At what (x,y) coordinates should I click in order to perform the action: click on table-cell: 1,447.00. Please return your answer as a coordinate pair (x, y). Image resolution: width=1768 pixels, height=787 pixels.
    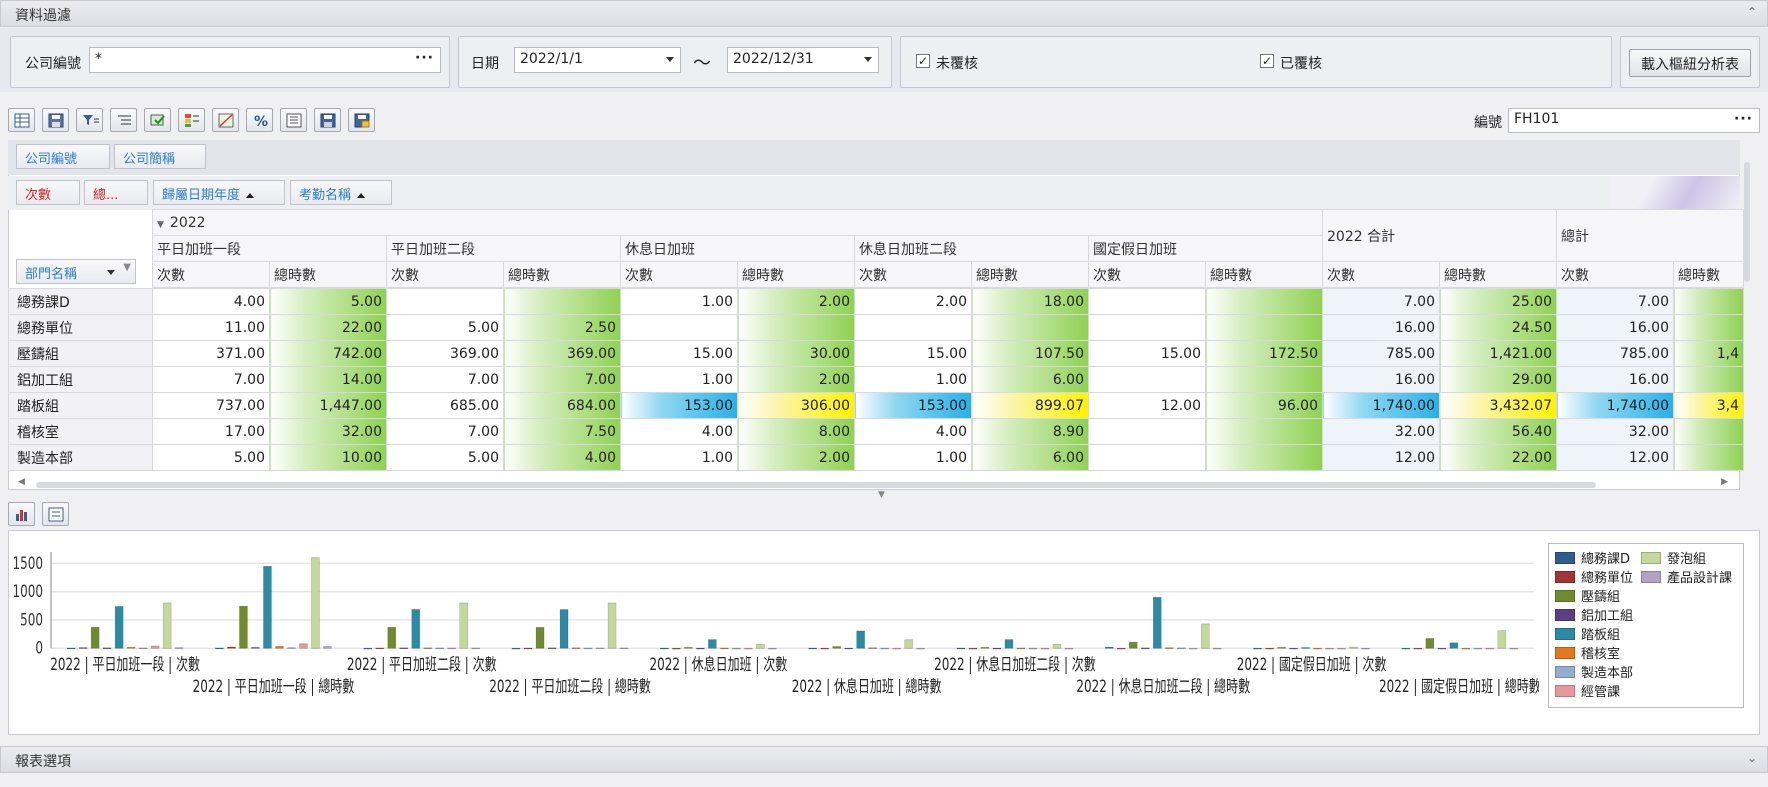
    Looking at the image, I should click on (328, 405).